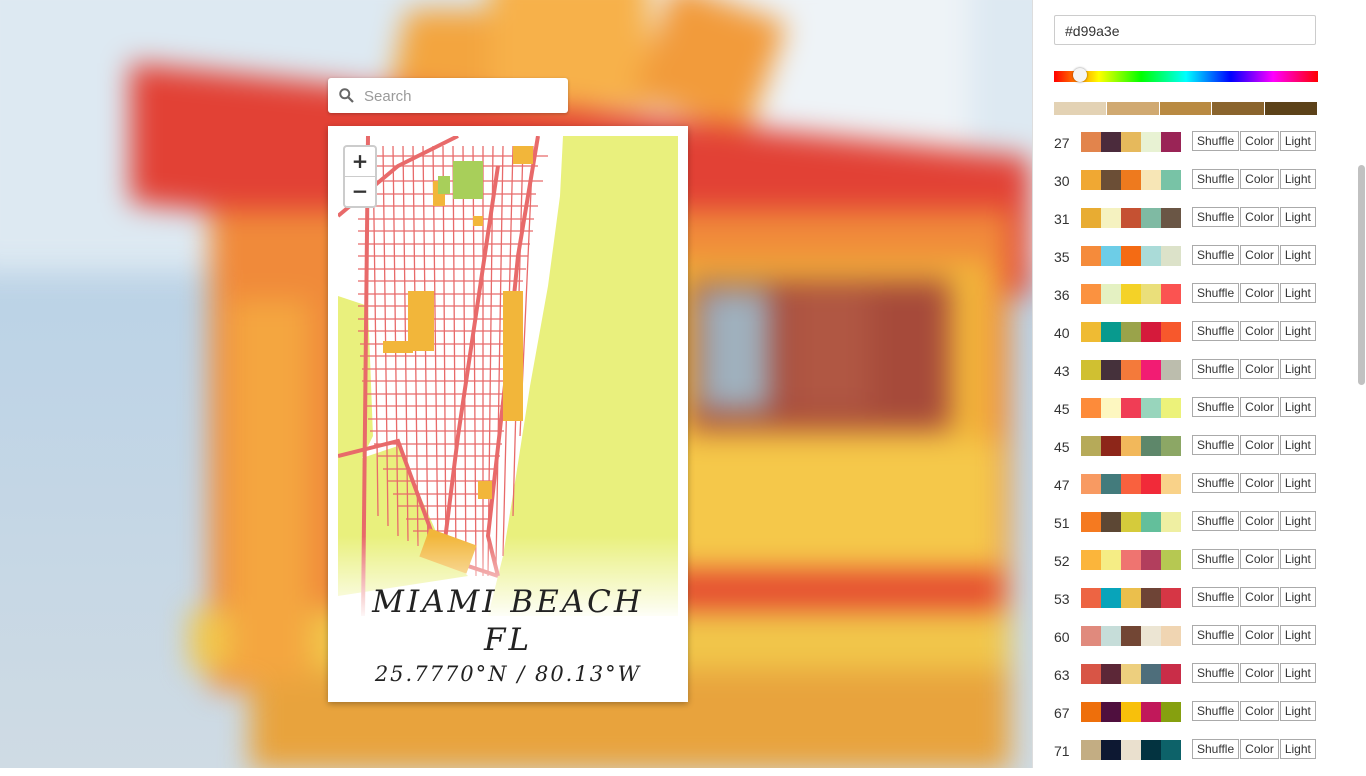 This screenshot has width=1366, height=776. I want to click on hue-slider-thumb, so click(1080, 75).